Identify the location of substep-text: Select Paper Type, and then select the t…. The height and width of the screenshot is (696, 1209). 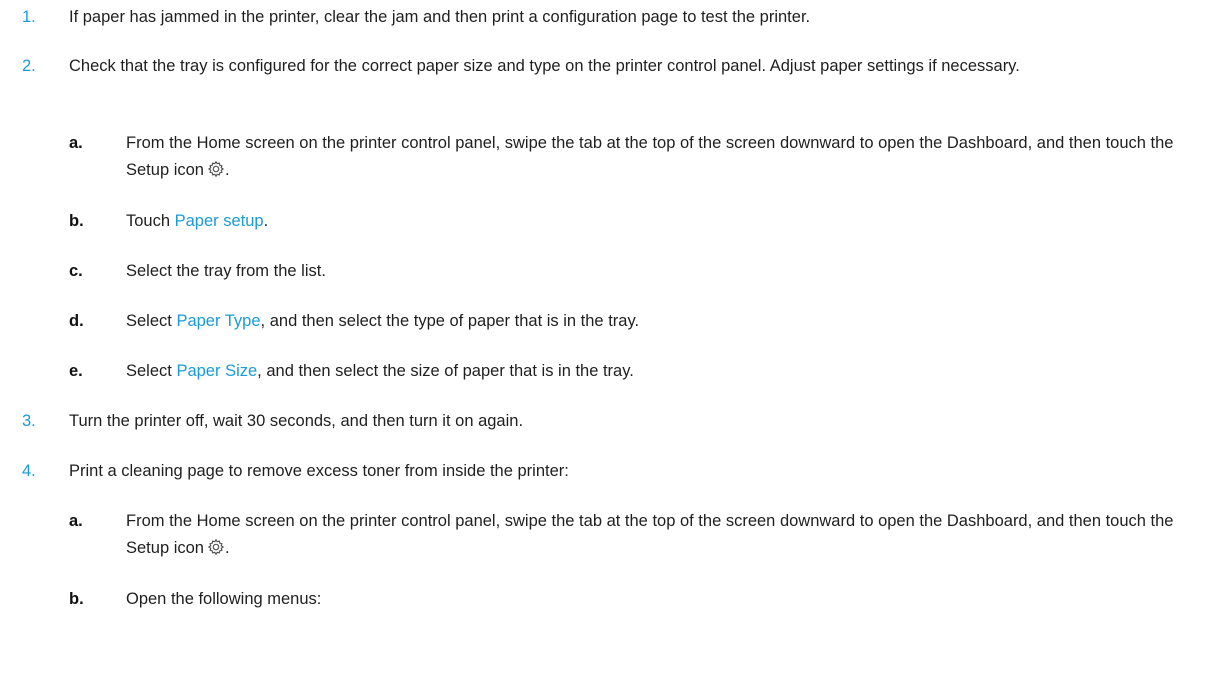
(656, 321).